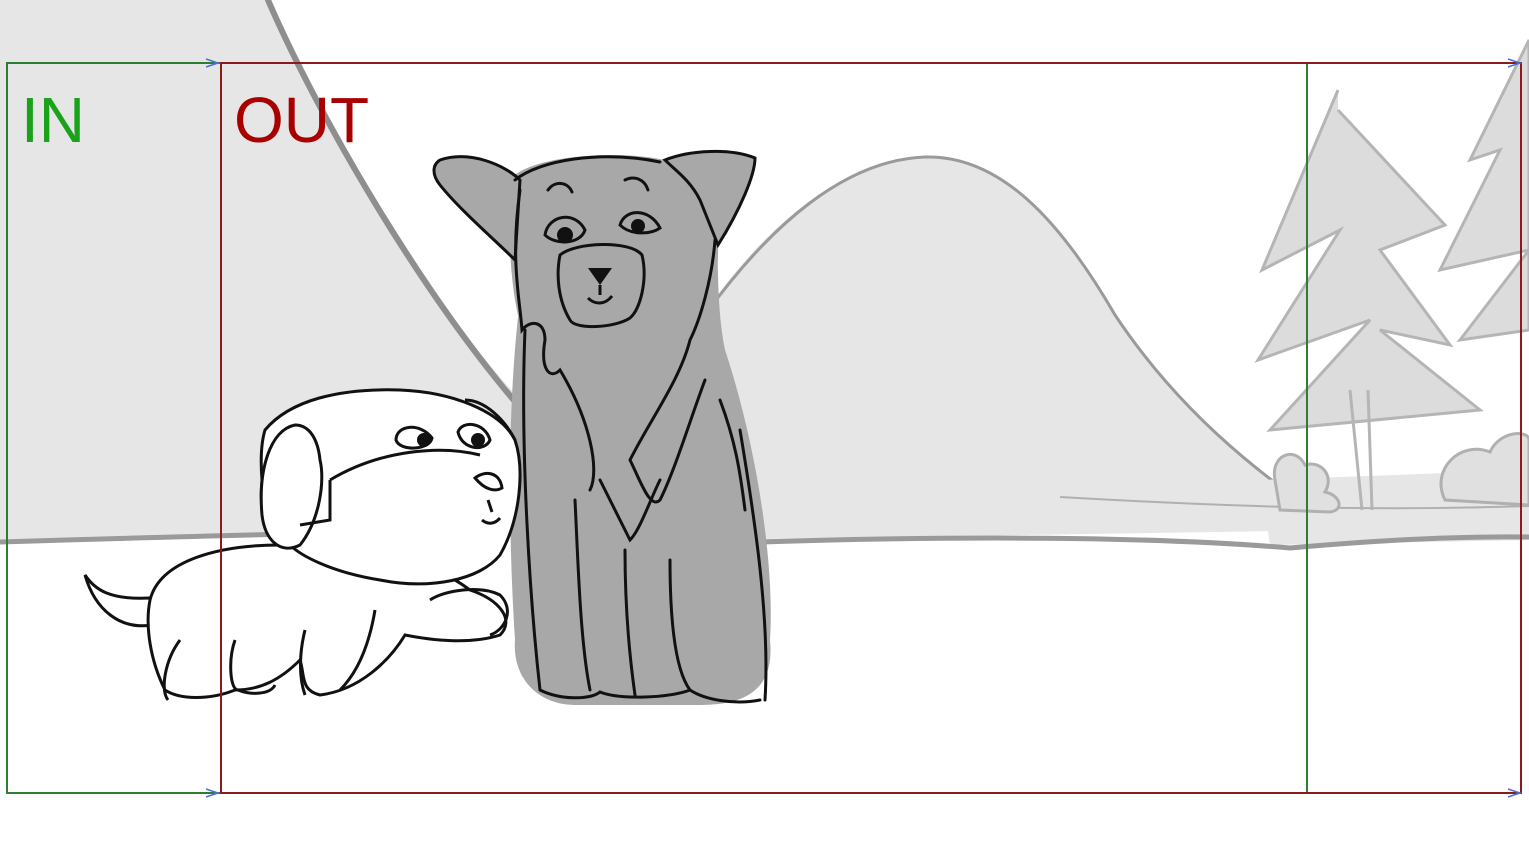 This screenshot has height=857, width=1529. What do you see at coordinates (477, 209) in the screenshot?
I see `sitting-dog-ear-left` at bounding box center [477, 209].